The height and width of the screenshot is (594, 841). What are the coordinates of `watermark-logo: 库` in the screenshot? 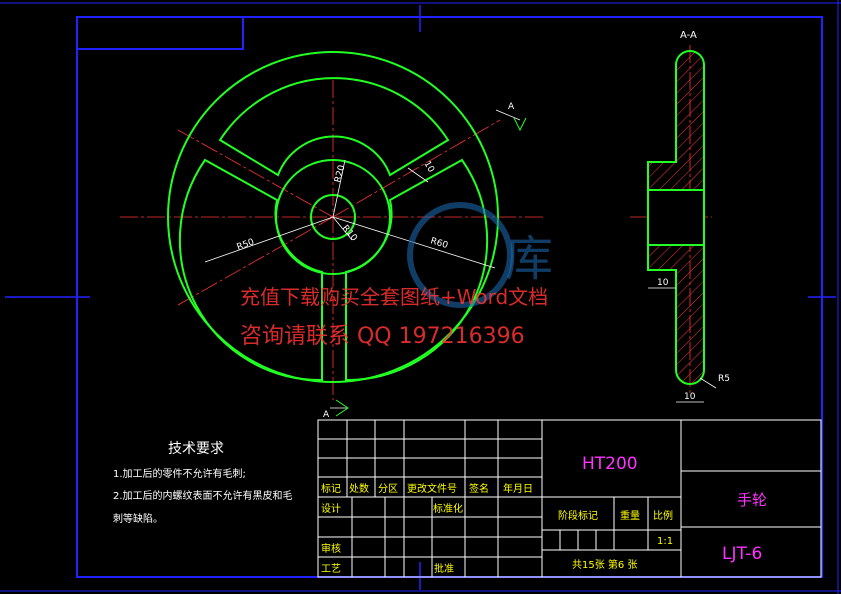 It's located at (529, 259).